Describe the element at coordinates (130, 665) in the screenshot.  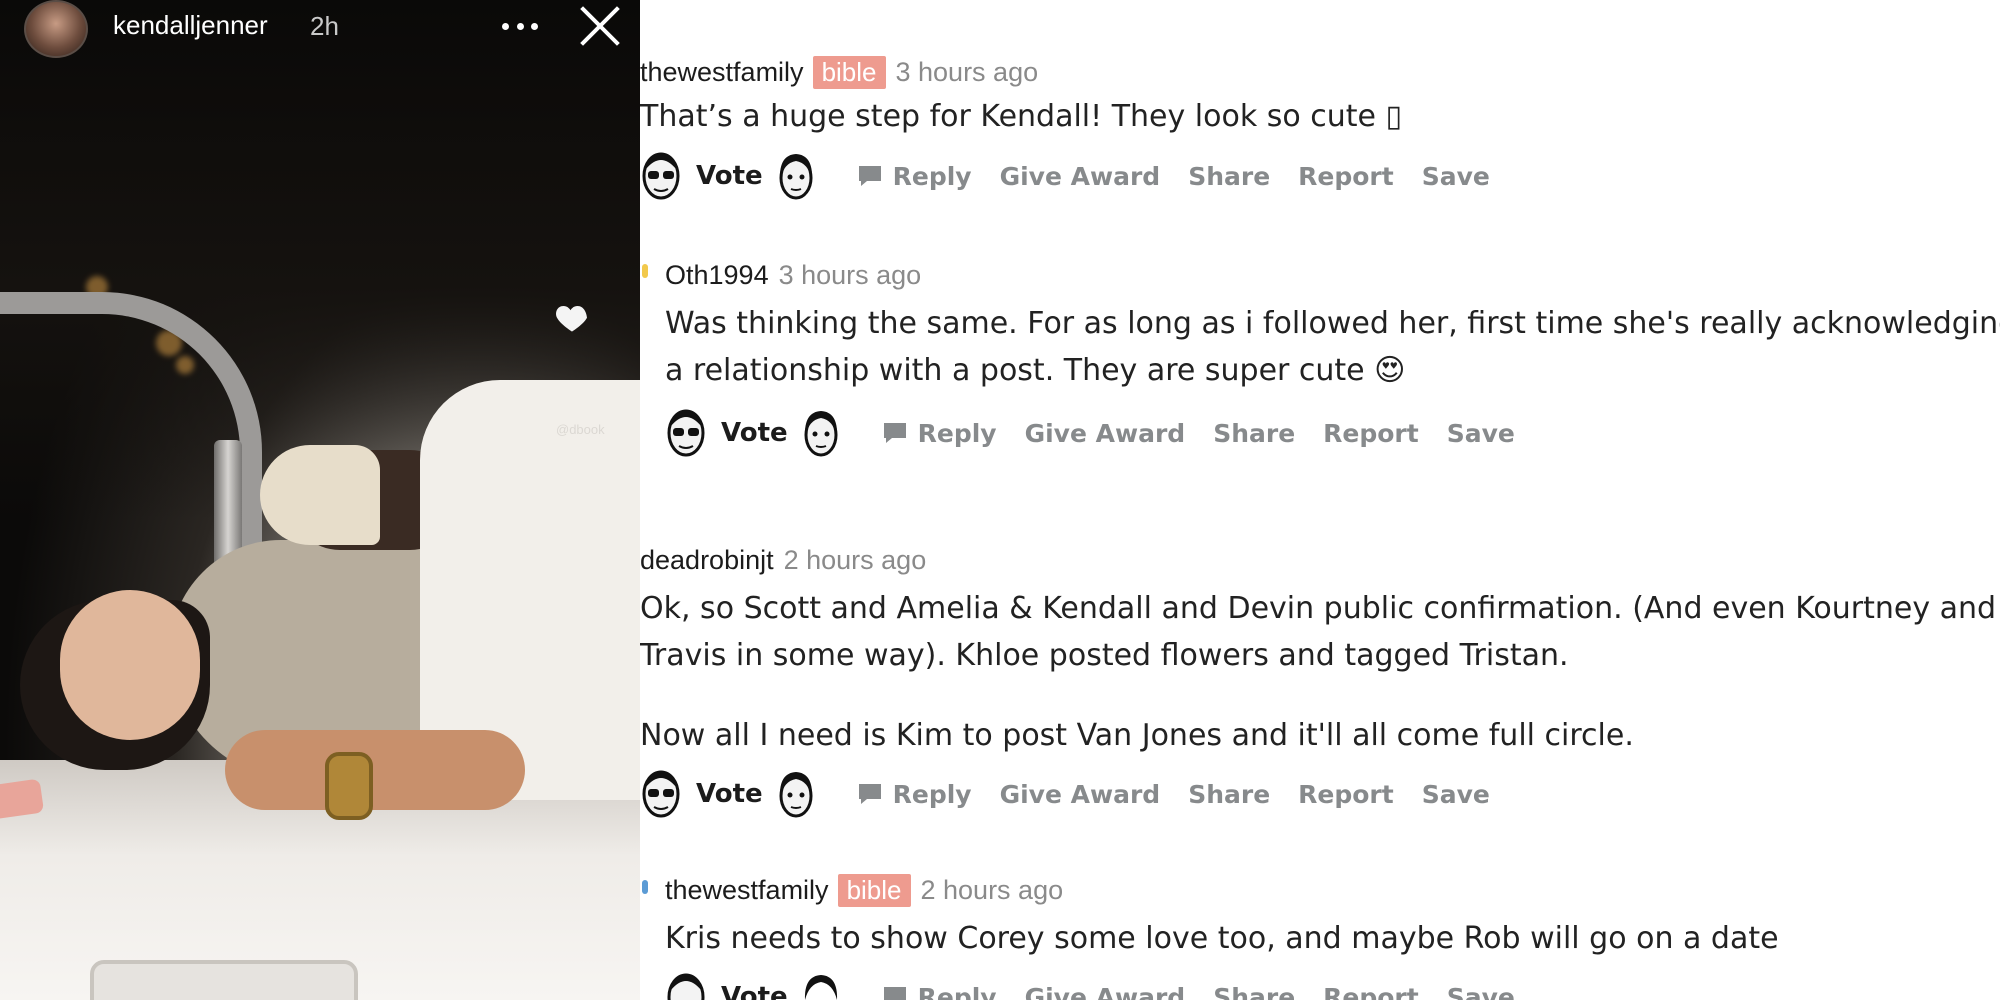
I see `person-face` at that location.